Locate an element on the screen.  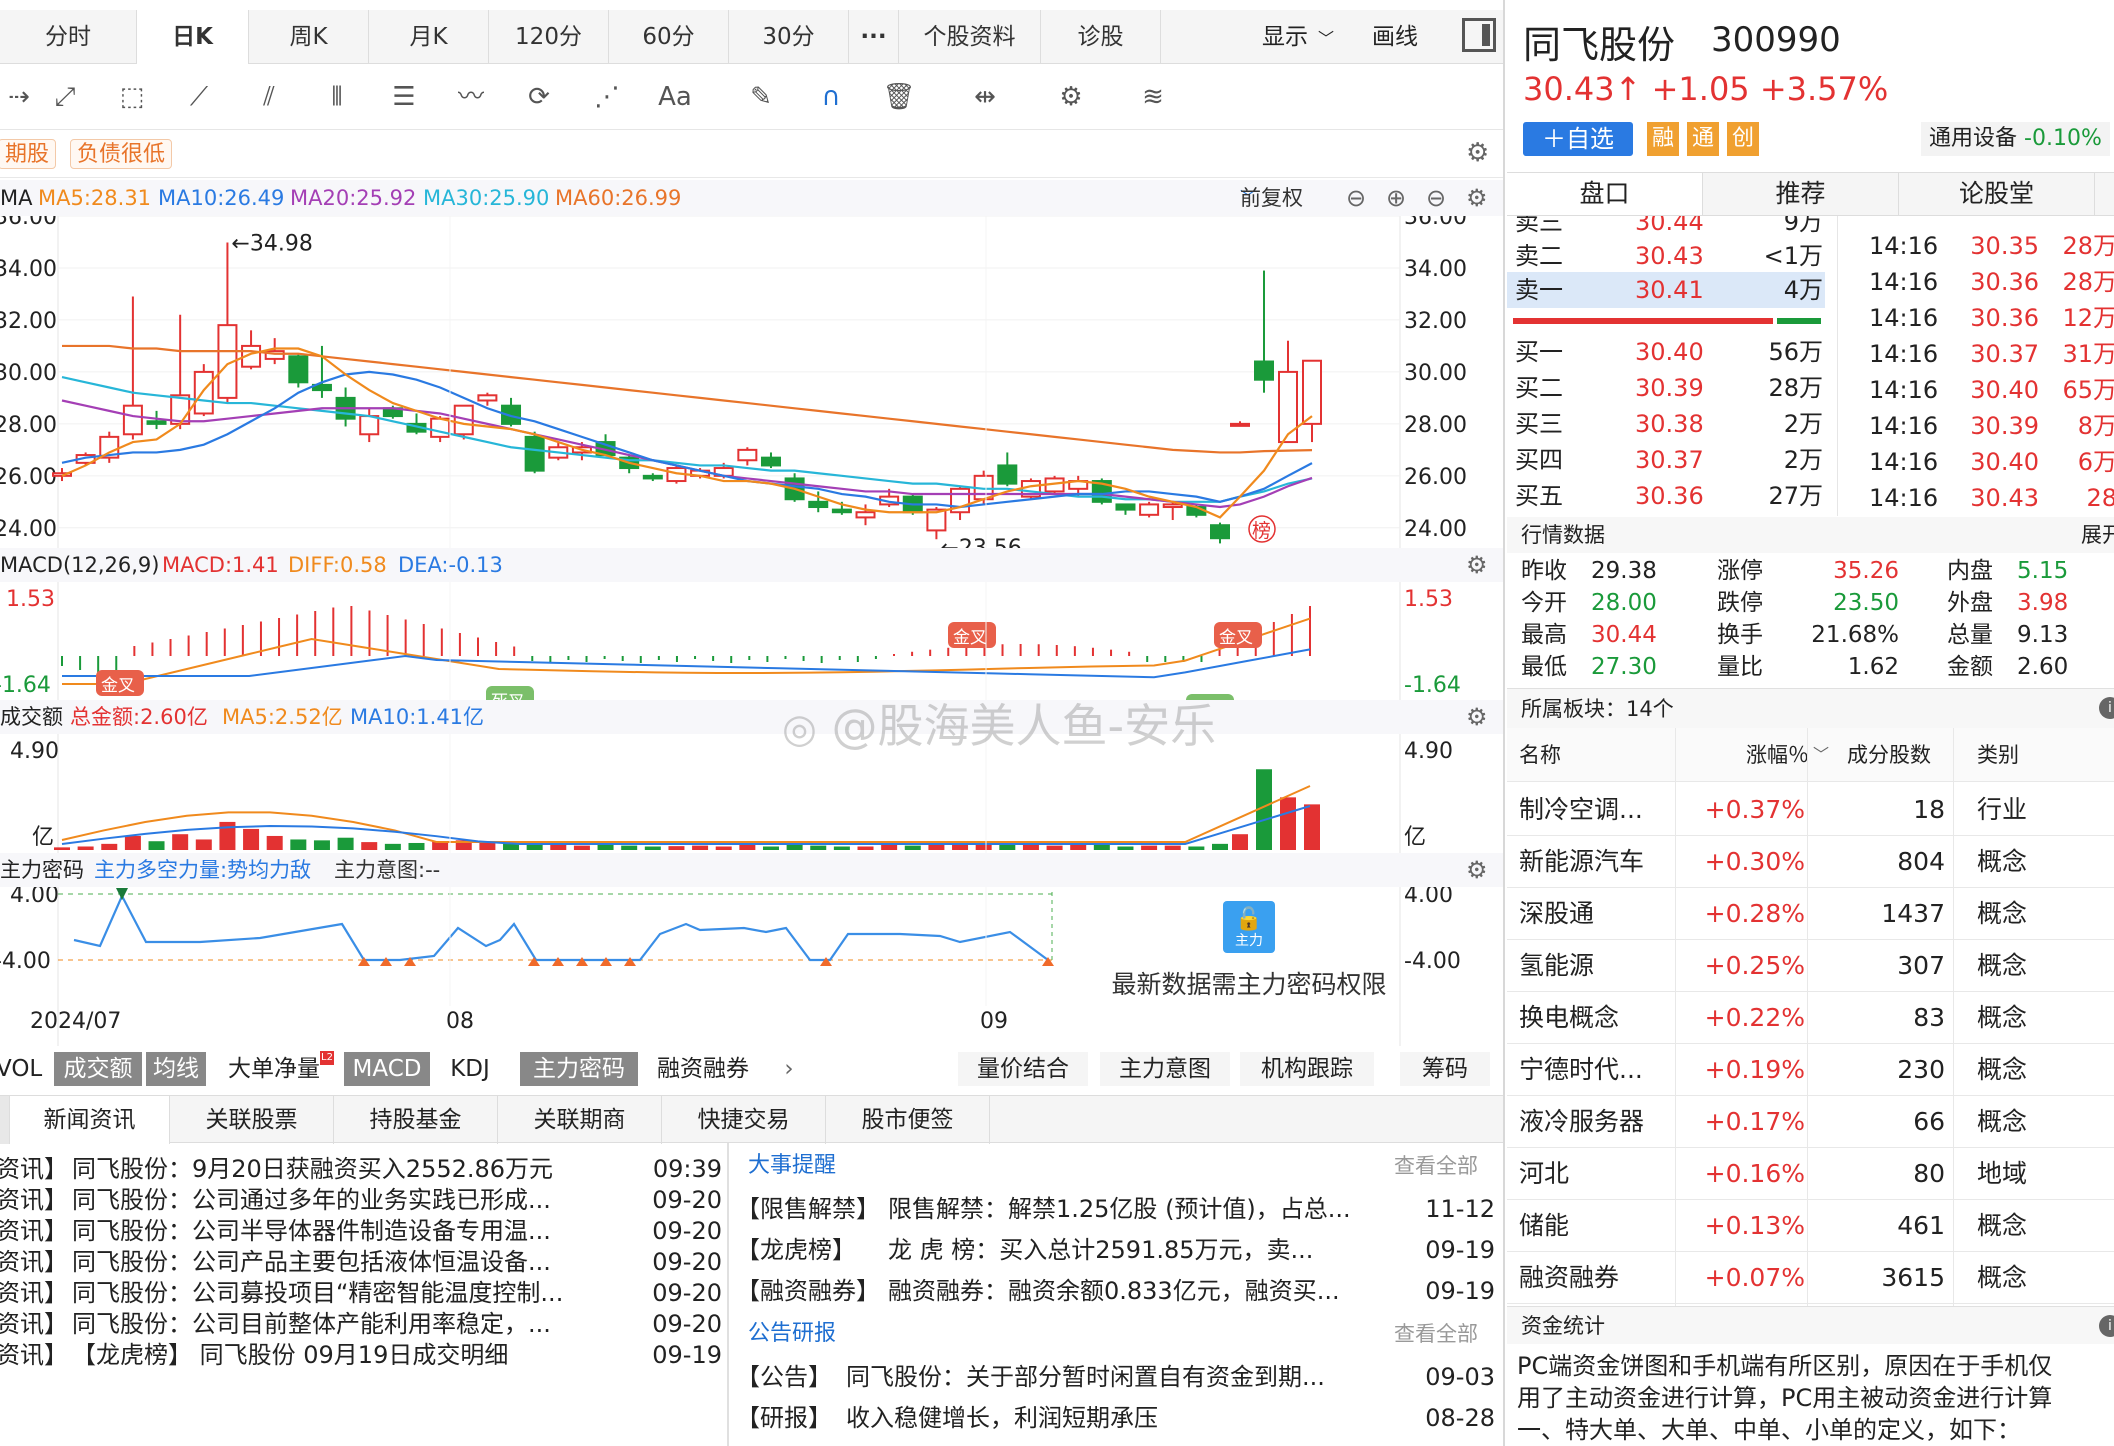
tab-30min: 30分 is located at coordinates (789, 37).